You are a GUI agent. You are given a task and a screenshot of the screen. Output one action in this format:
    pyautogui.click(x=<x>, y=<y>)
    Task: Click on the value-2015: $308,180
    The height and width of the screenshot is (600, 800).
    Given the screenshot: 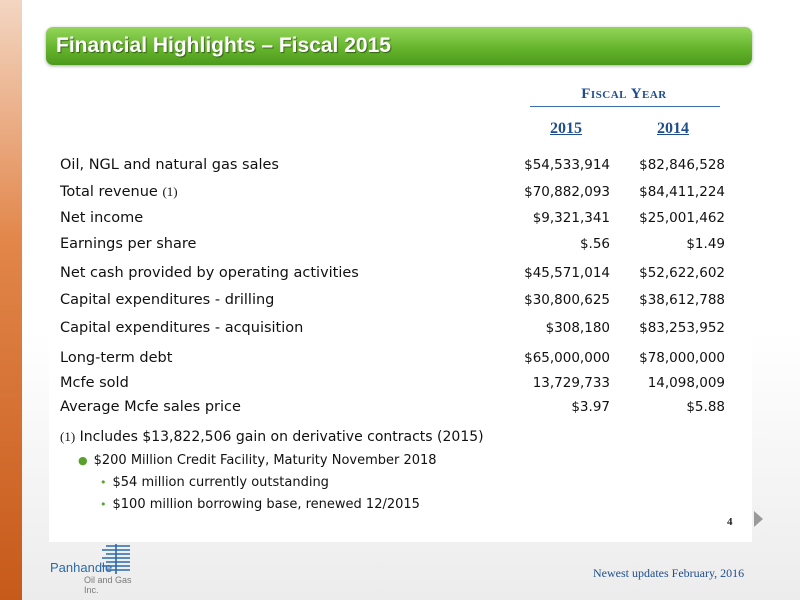 What is the action you would take?
    pyautogui.click(x=577, y=328)
    